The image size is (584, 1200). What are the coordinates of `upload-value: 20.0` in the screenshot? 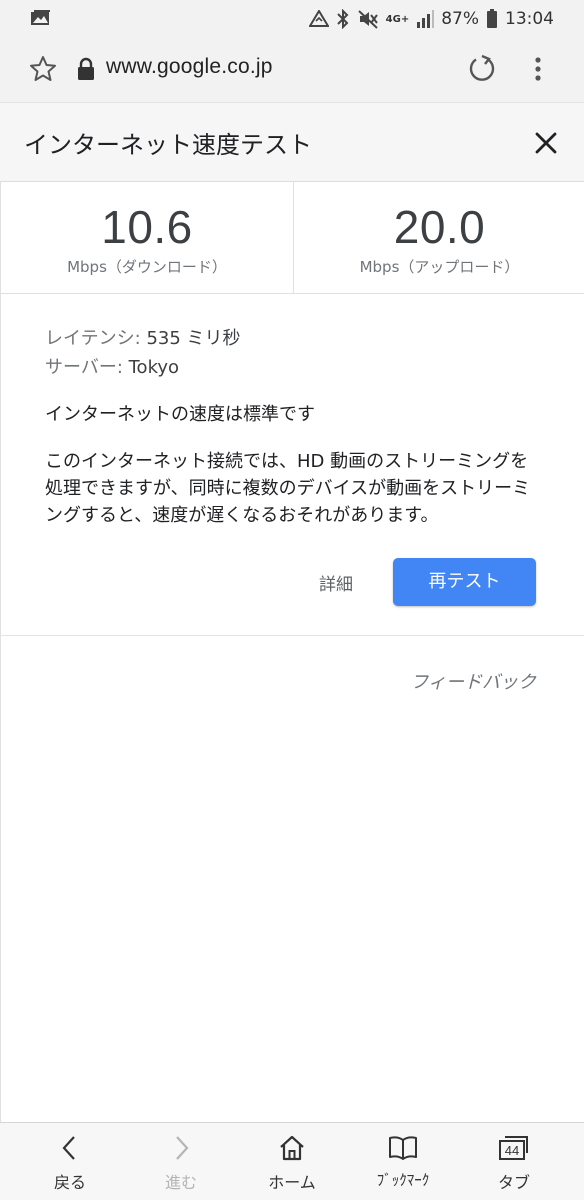 It's located at (439, 227).